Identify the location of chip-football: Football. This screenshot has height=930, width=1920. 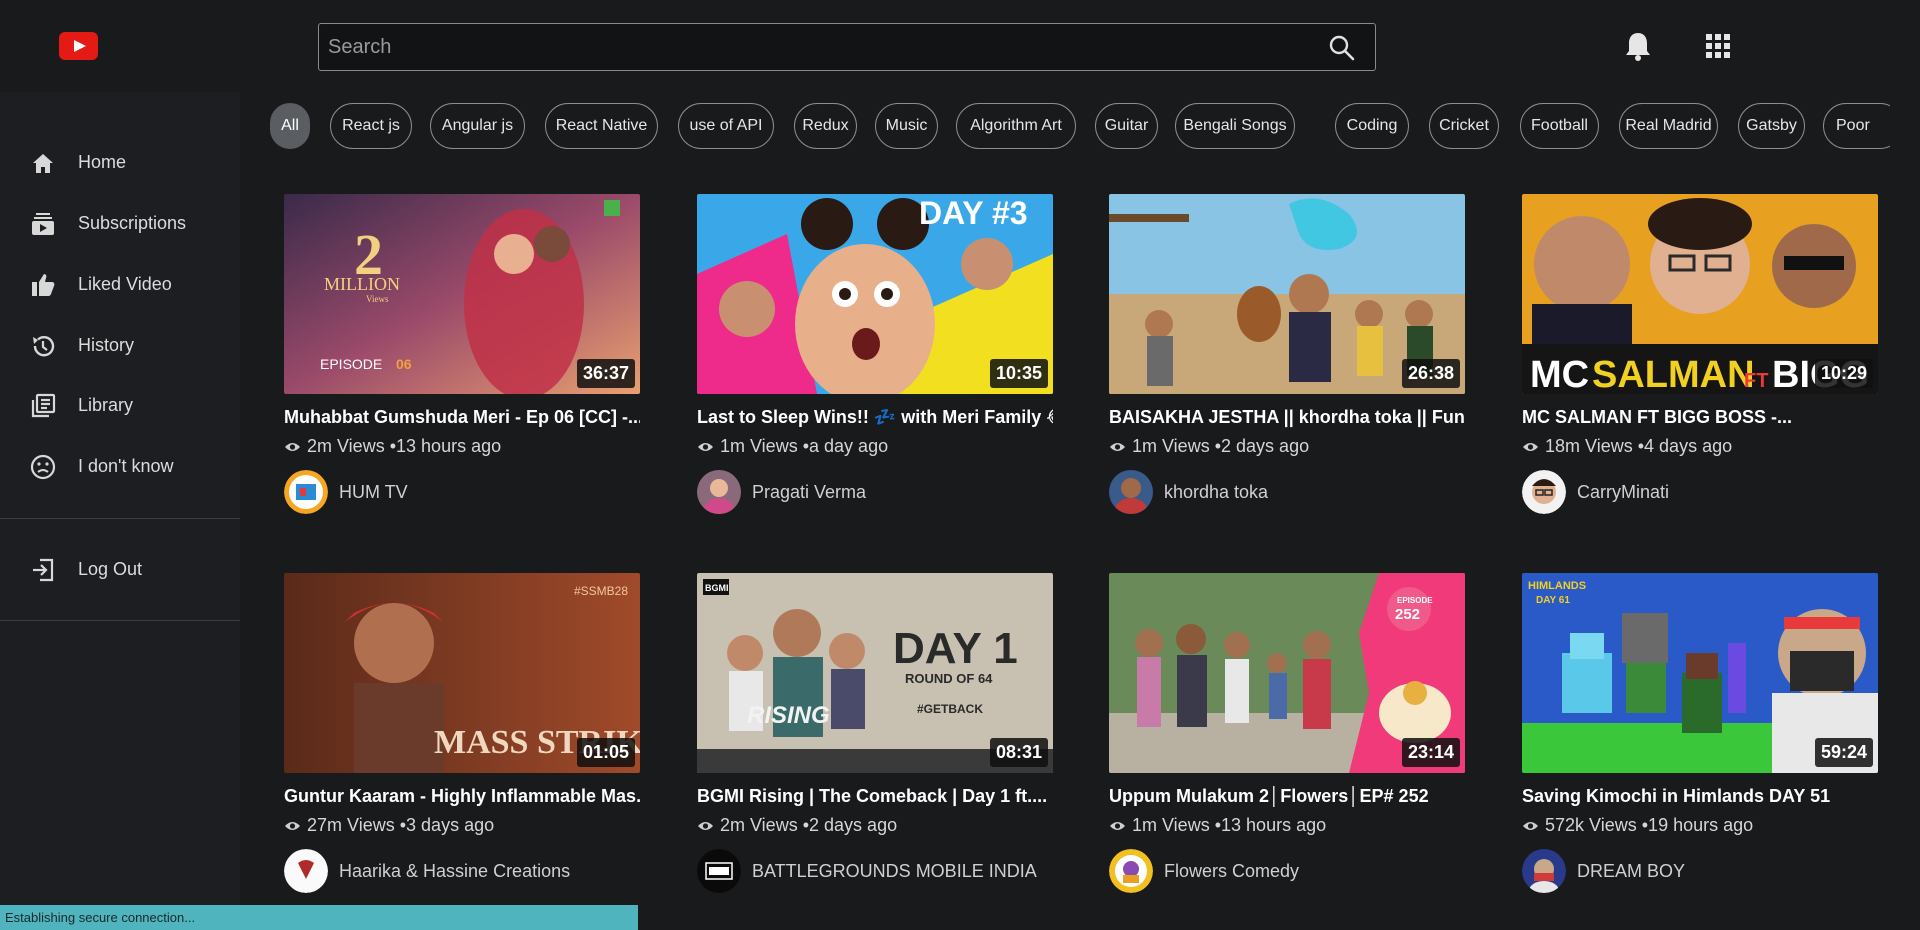
(1559, 126).